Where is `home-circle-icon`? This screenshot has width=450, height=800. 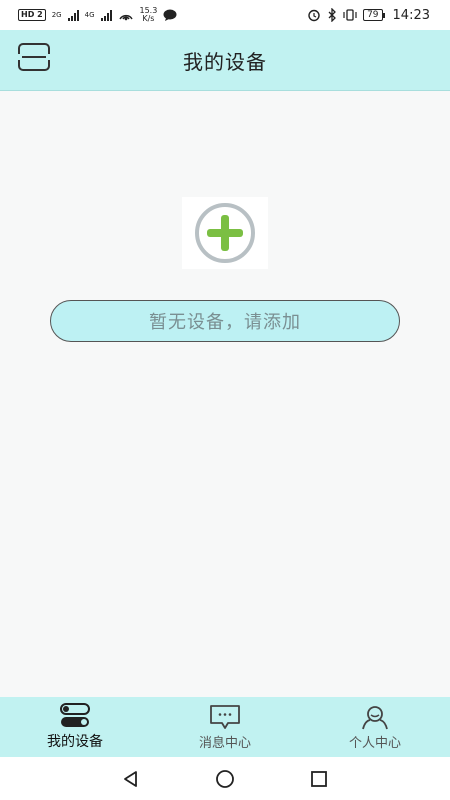 home-circle-icon is located at coordinates (225, 778).